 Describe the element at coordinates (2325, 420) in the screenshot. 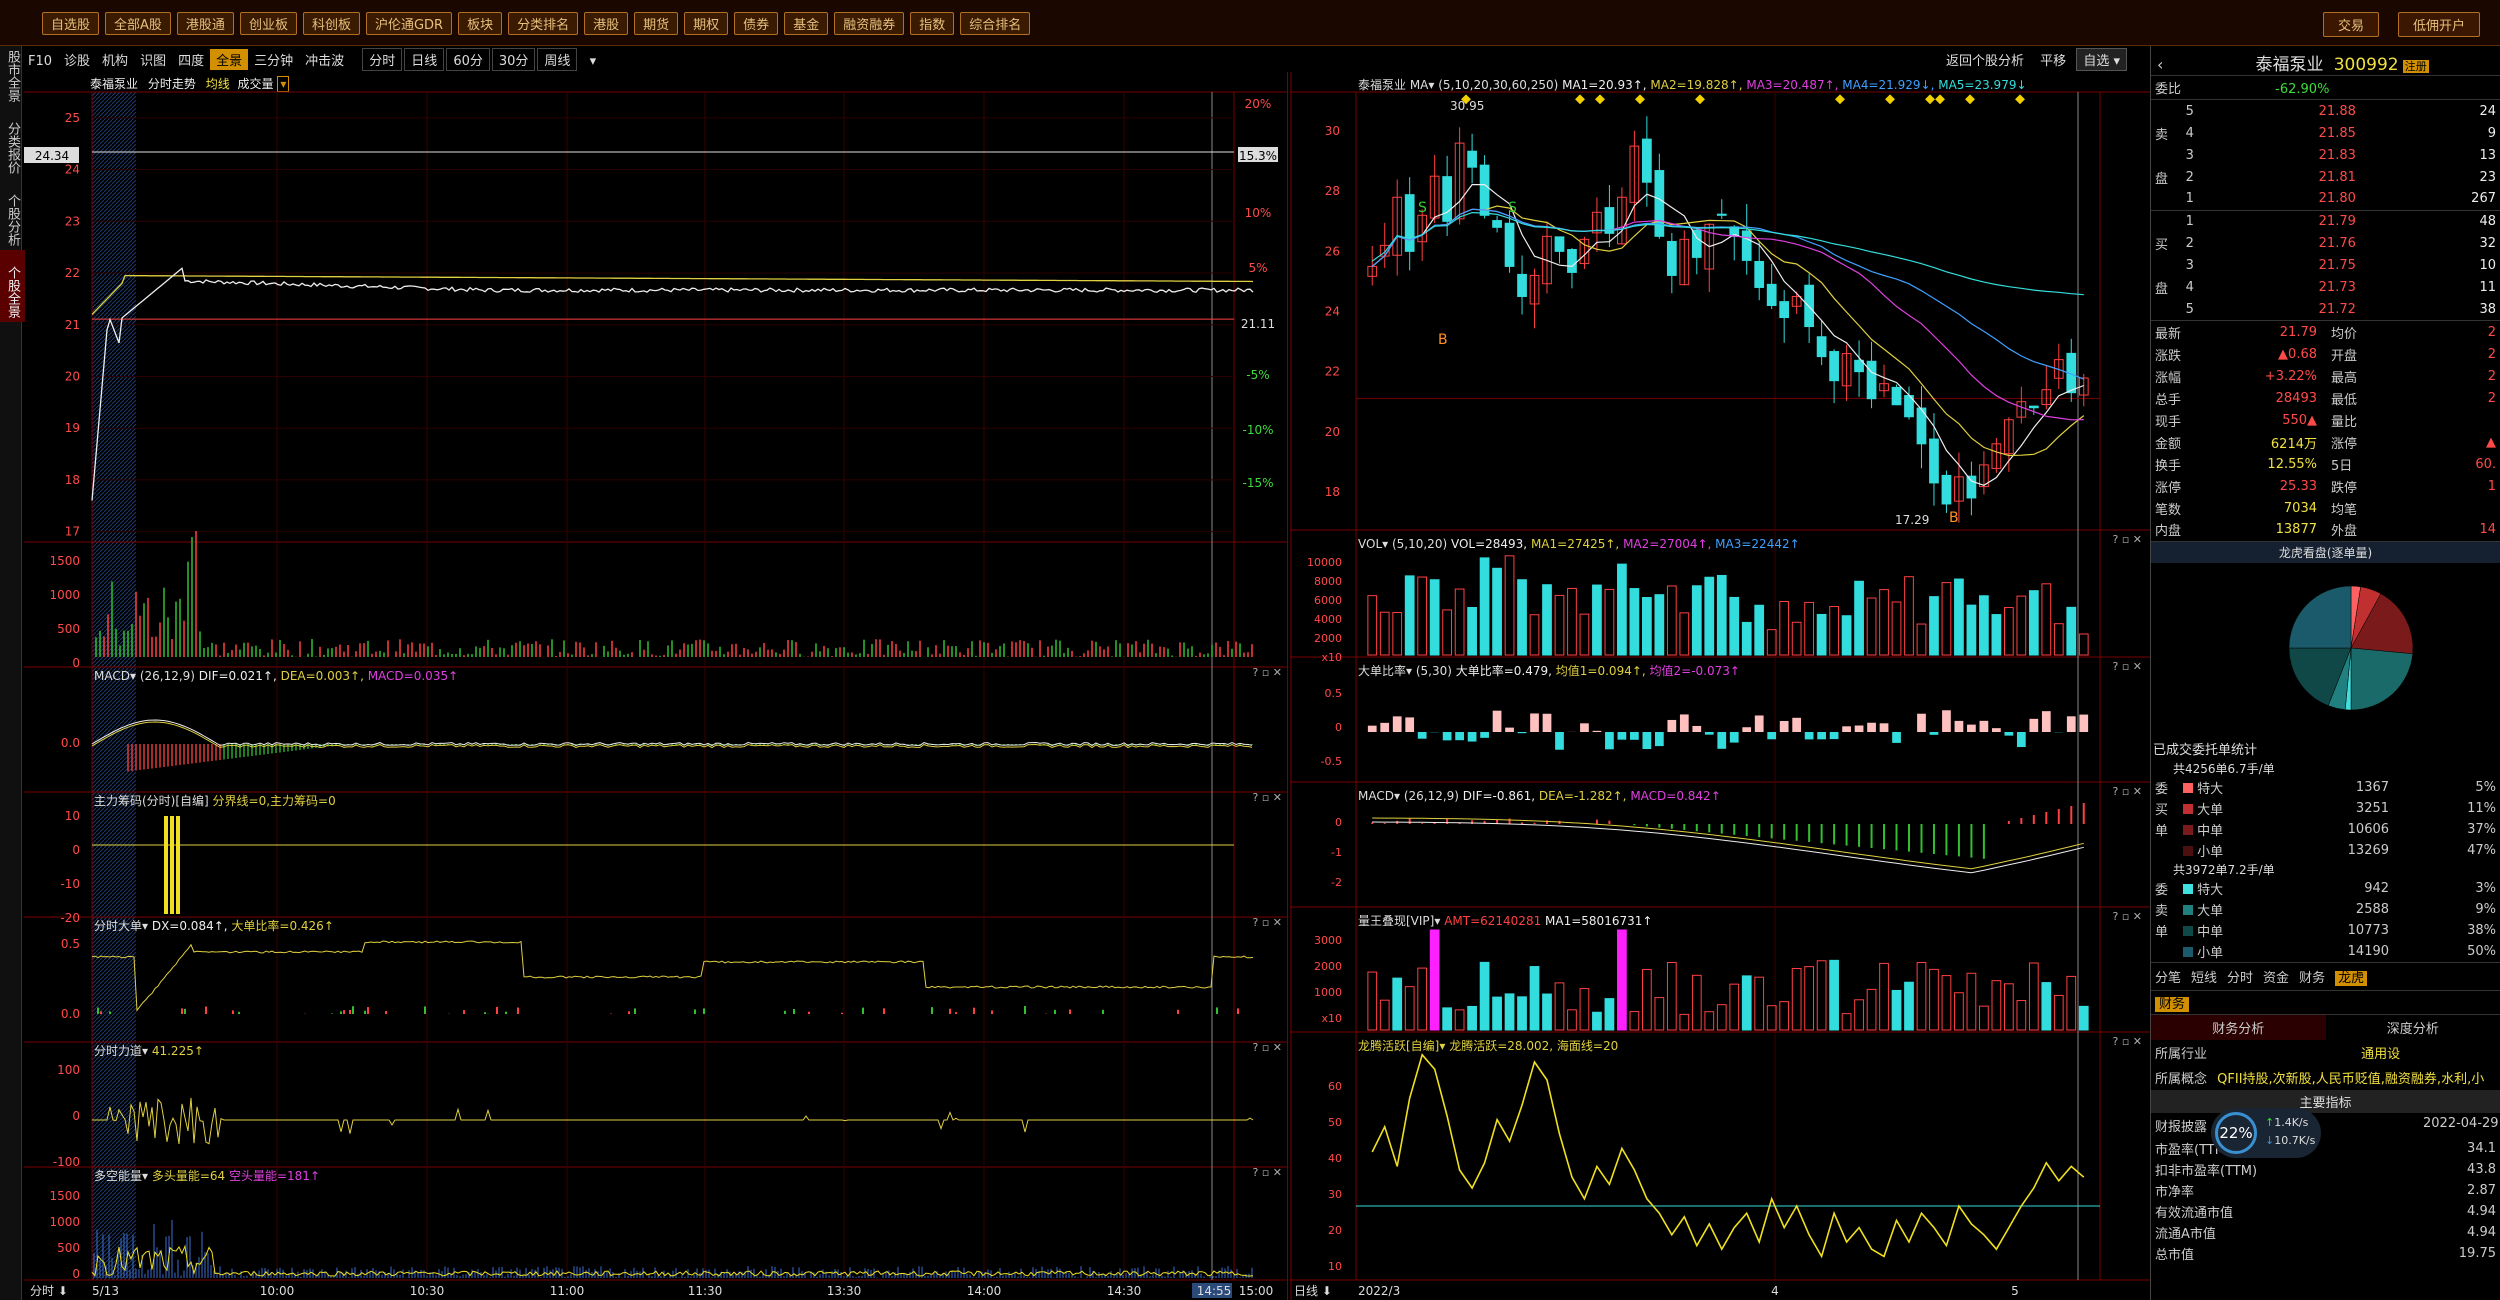

I see `stats-row: 现手 550▲ 量比` at that location.